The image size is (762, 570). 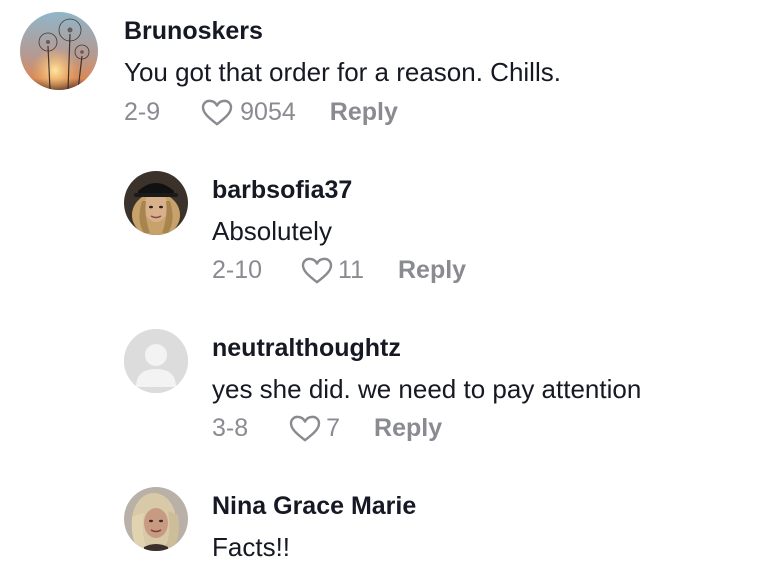 I want to click on comment-text: You got that order for a reason. Chills., so click(x=342, y=72).